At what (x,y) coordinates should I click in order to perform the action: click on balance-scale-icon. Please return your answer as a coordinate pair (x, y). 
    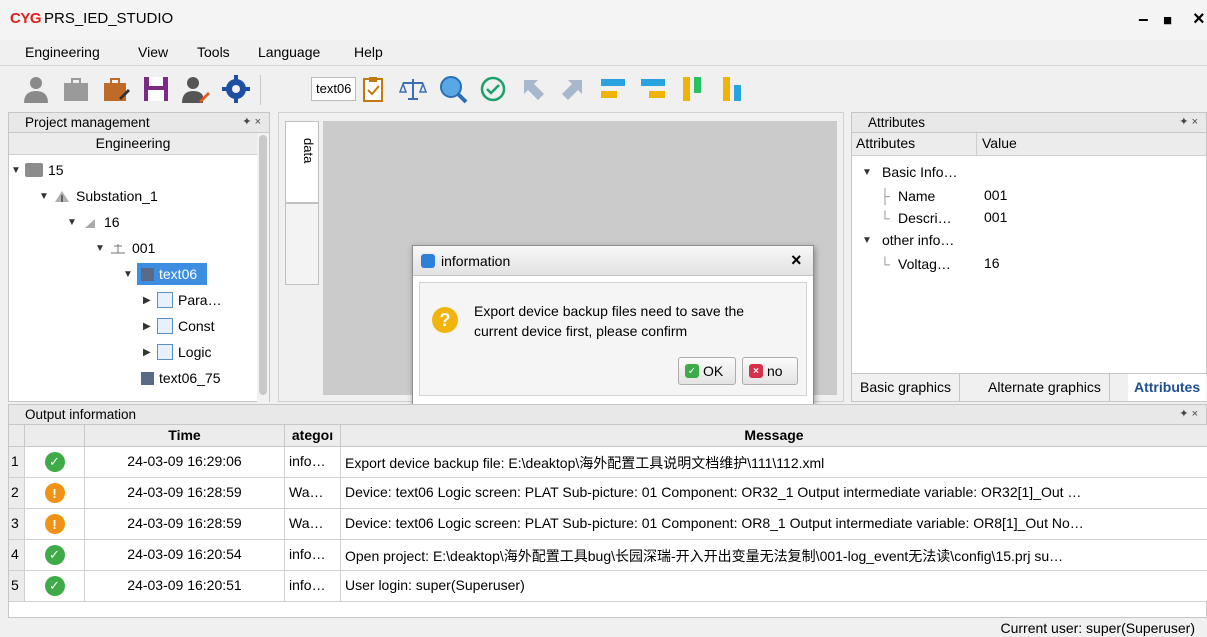
    Looking at the image, I should click on (413, 89).